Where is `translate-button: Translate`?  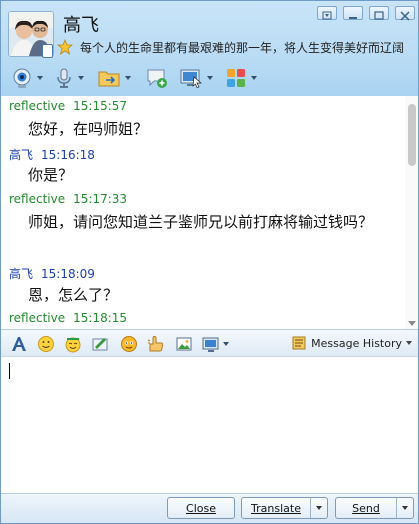 translate-button: Translate is located at coordinates (276, 508).